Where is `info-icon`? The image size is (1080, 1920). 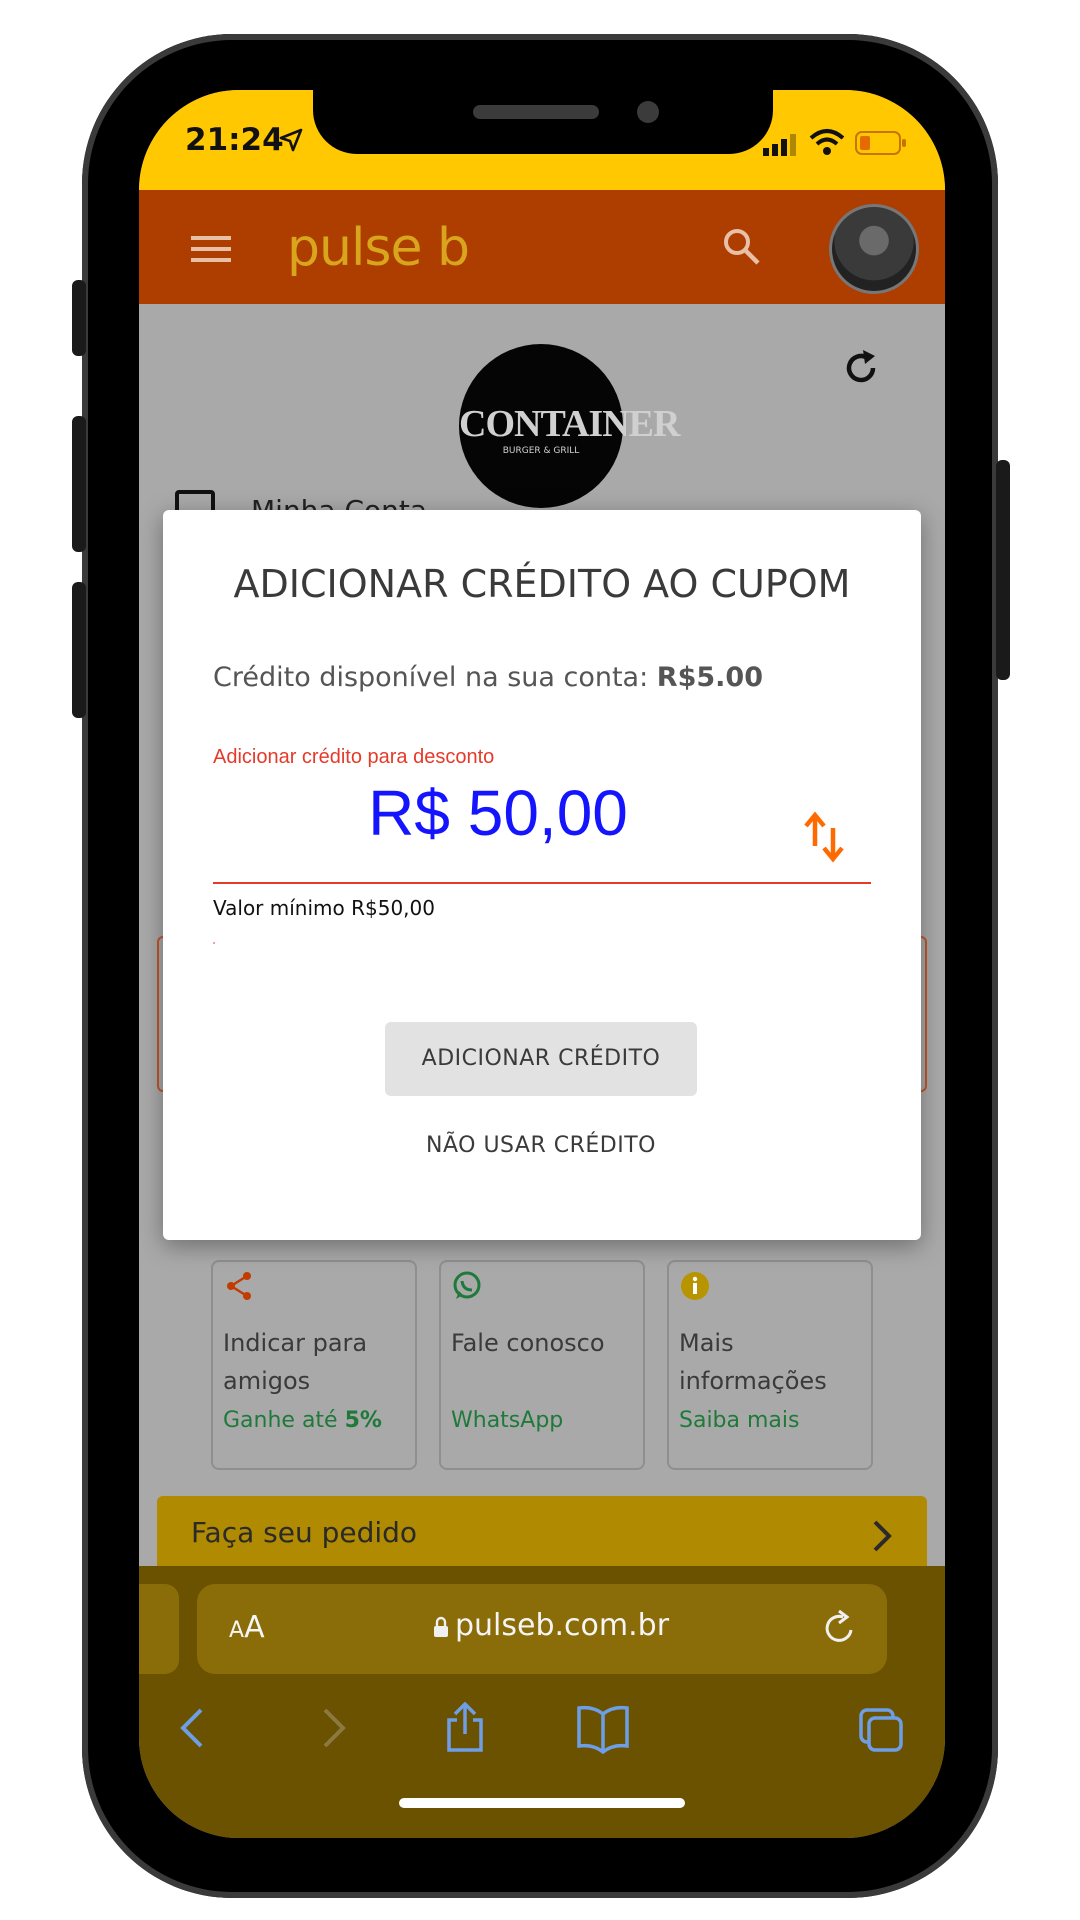
info-icon is located at coordinates (695, 1286).